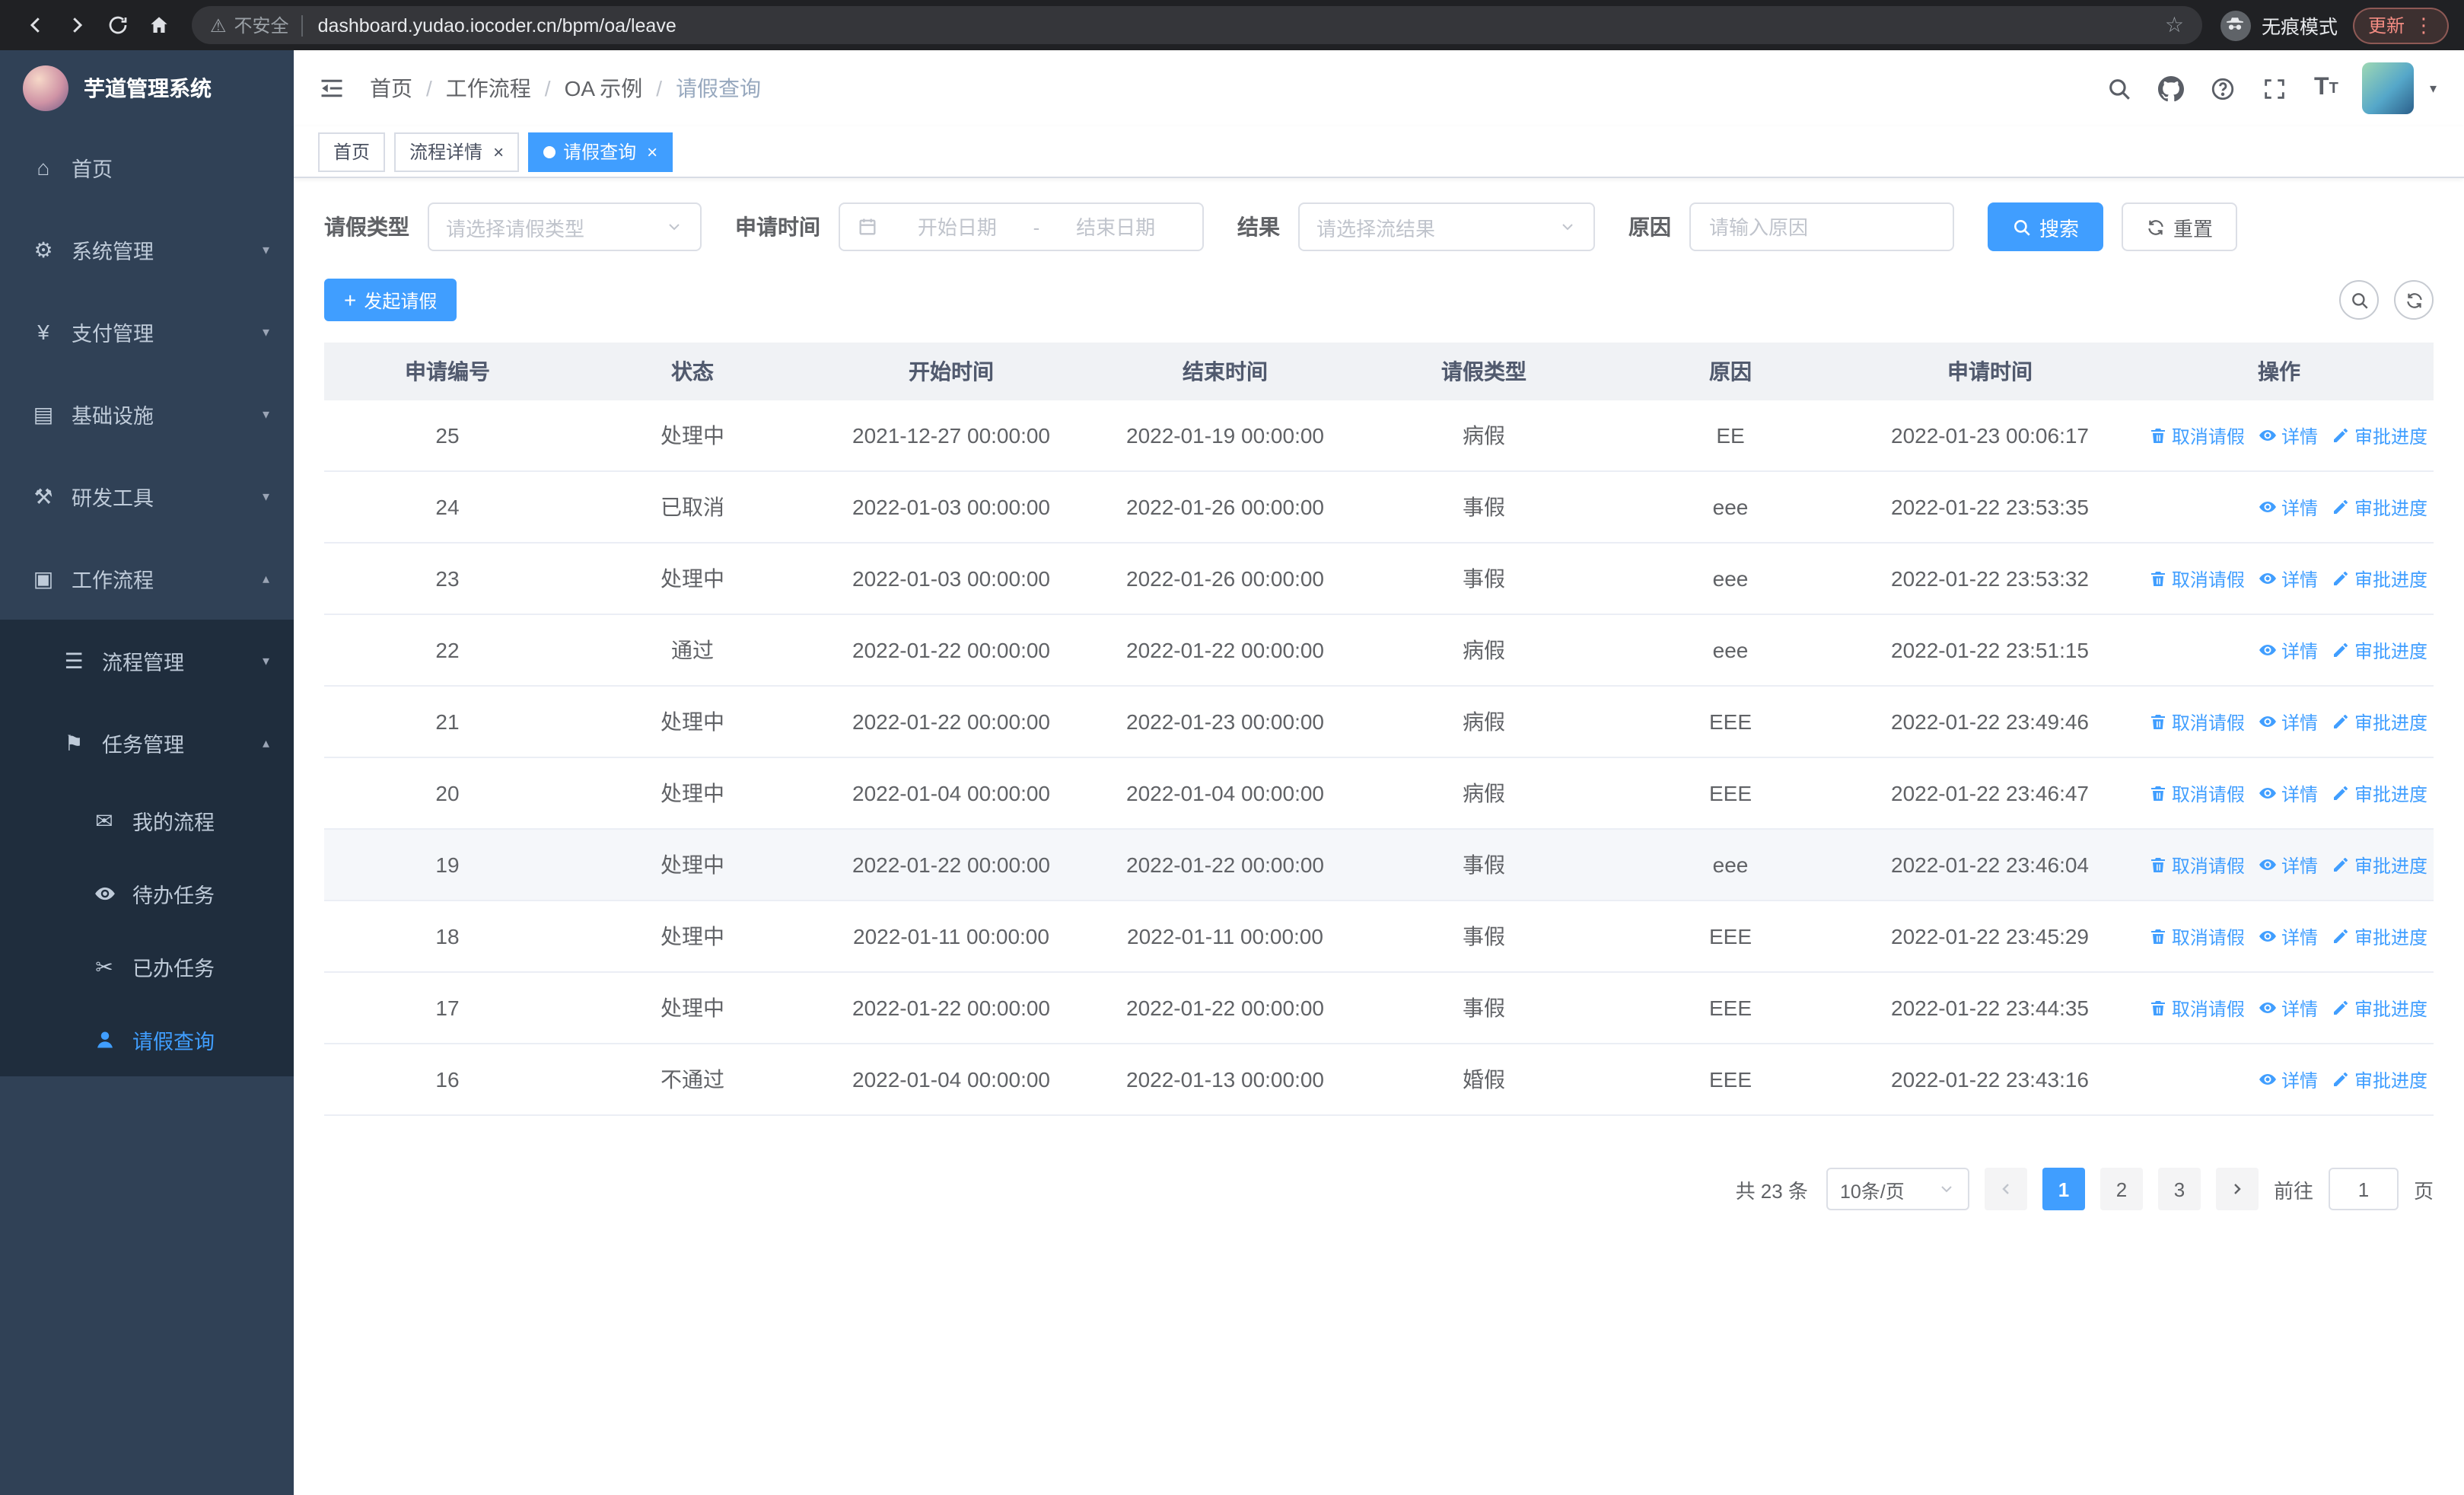 Image resolution: width=2464 pixels, height=1495 pixels. What do you see at coordinates (1897, 1189) in the screenshot?
I see `page-size-select: 10条/页` at bounding box center [1897, 1189].